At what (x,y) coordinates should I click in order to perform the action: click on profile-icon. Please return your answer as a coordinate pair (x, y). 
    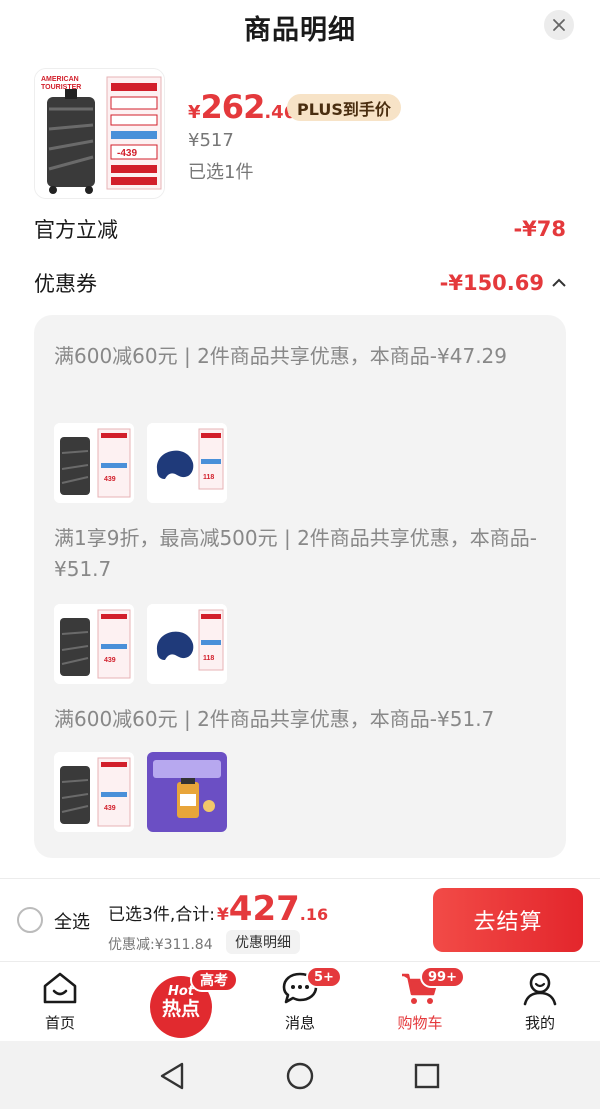
    Looking at the image, I should click on (540, 989).